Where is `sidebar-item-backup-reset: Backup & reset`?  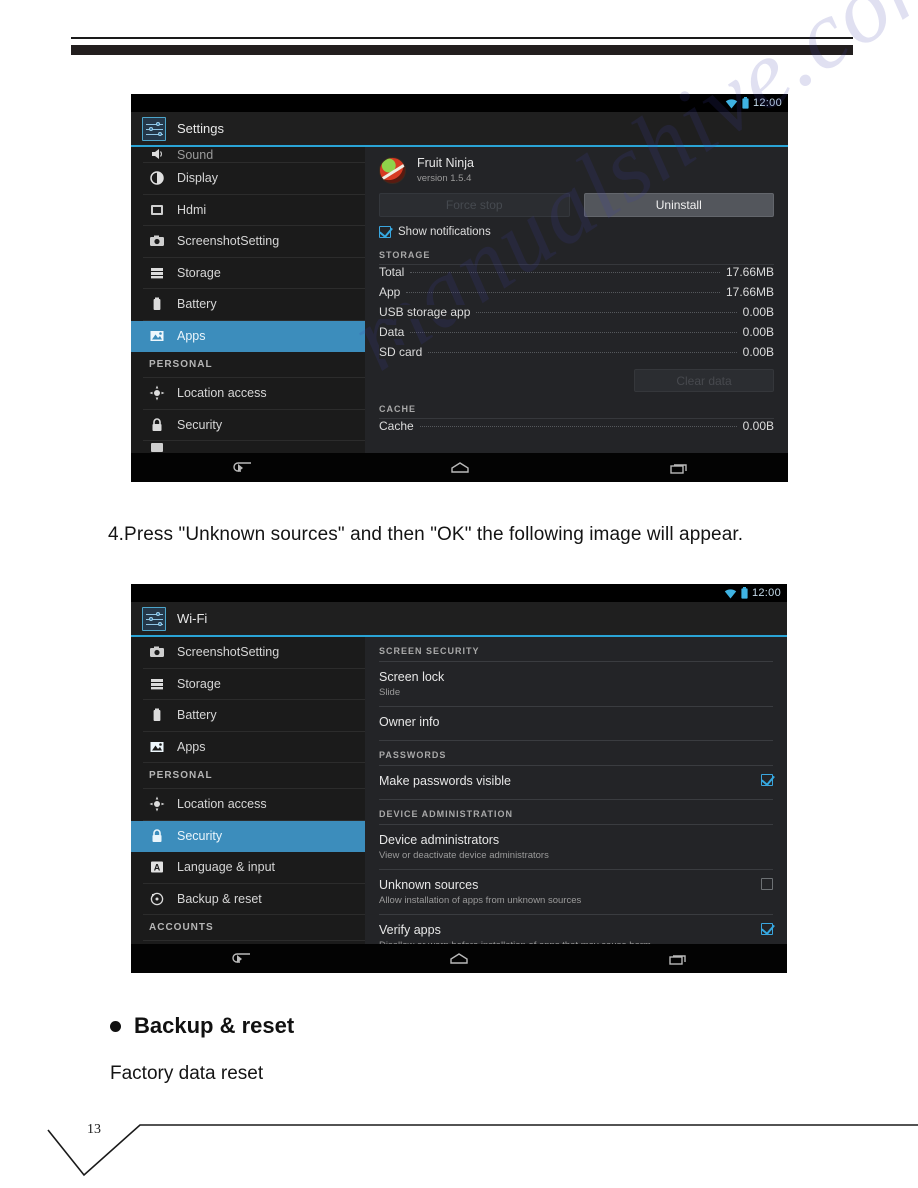
sidebar-item-backup-reset: Backup & reset is located at coordinates (254, 899).